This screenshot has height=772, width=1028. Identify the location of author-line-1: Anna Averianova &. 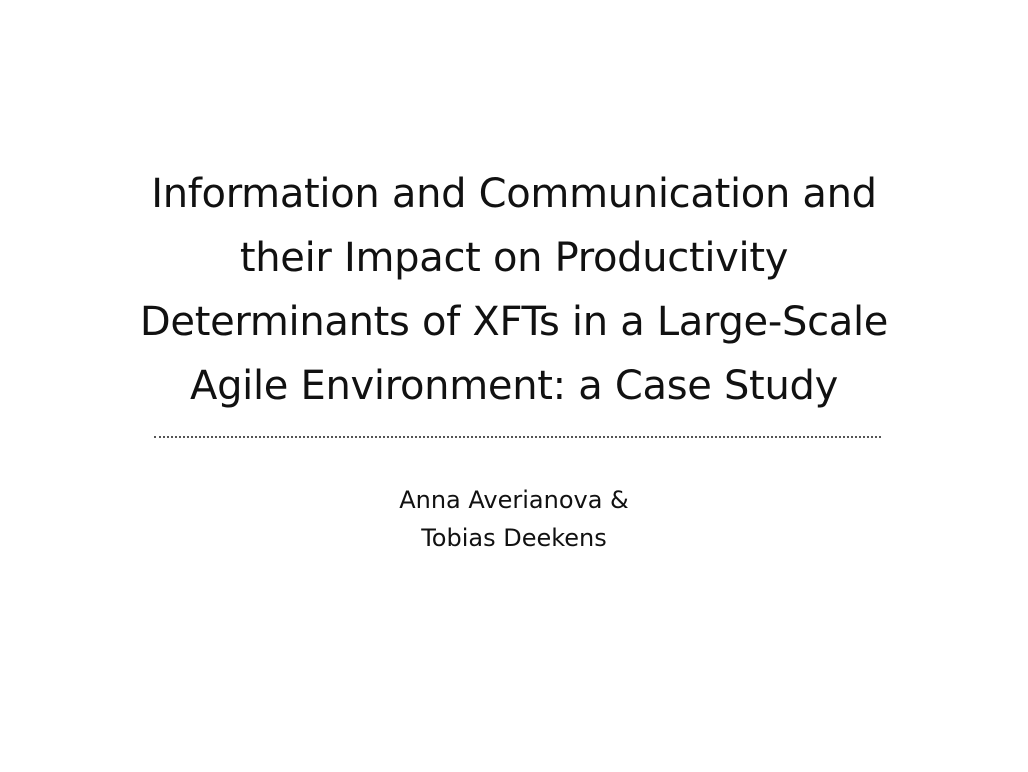
(514, 500).